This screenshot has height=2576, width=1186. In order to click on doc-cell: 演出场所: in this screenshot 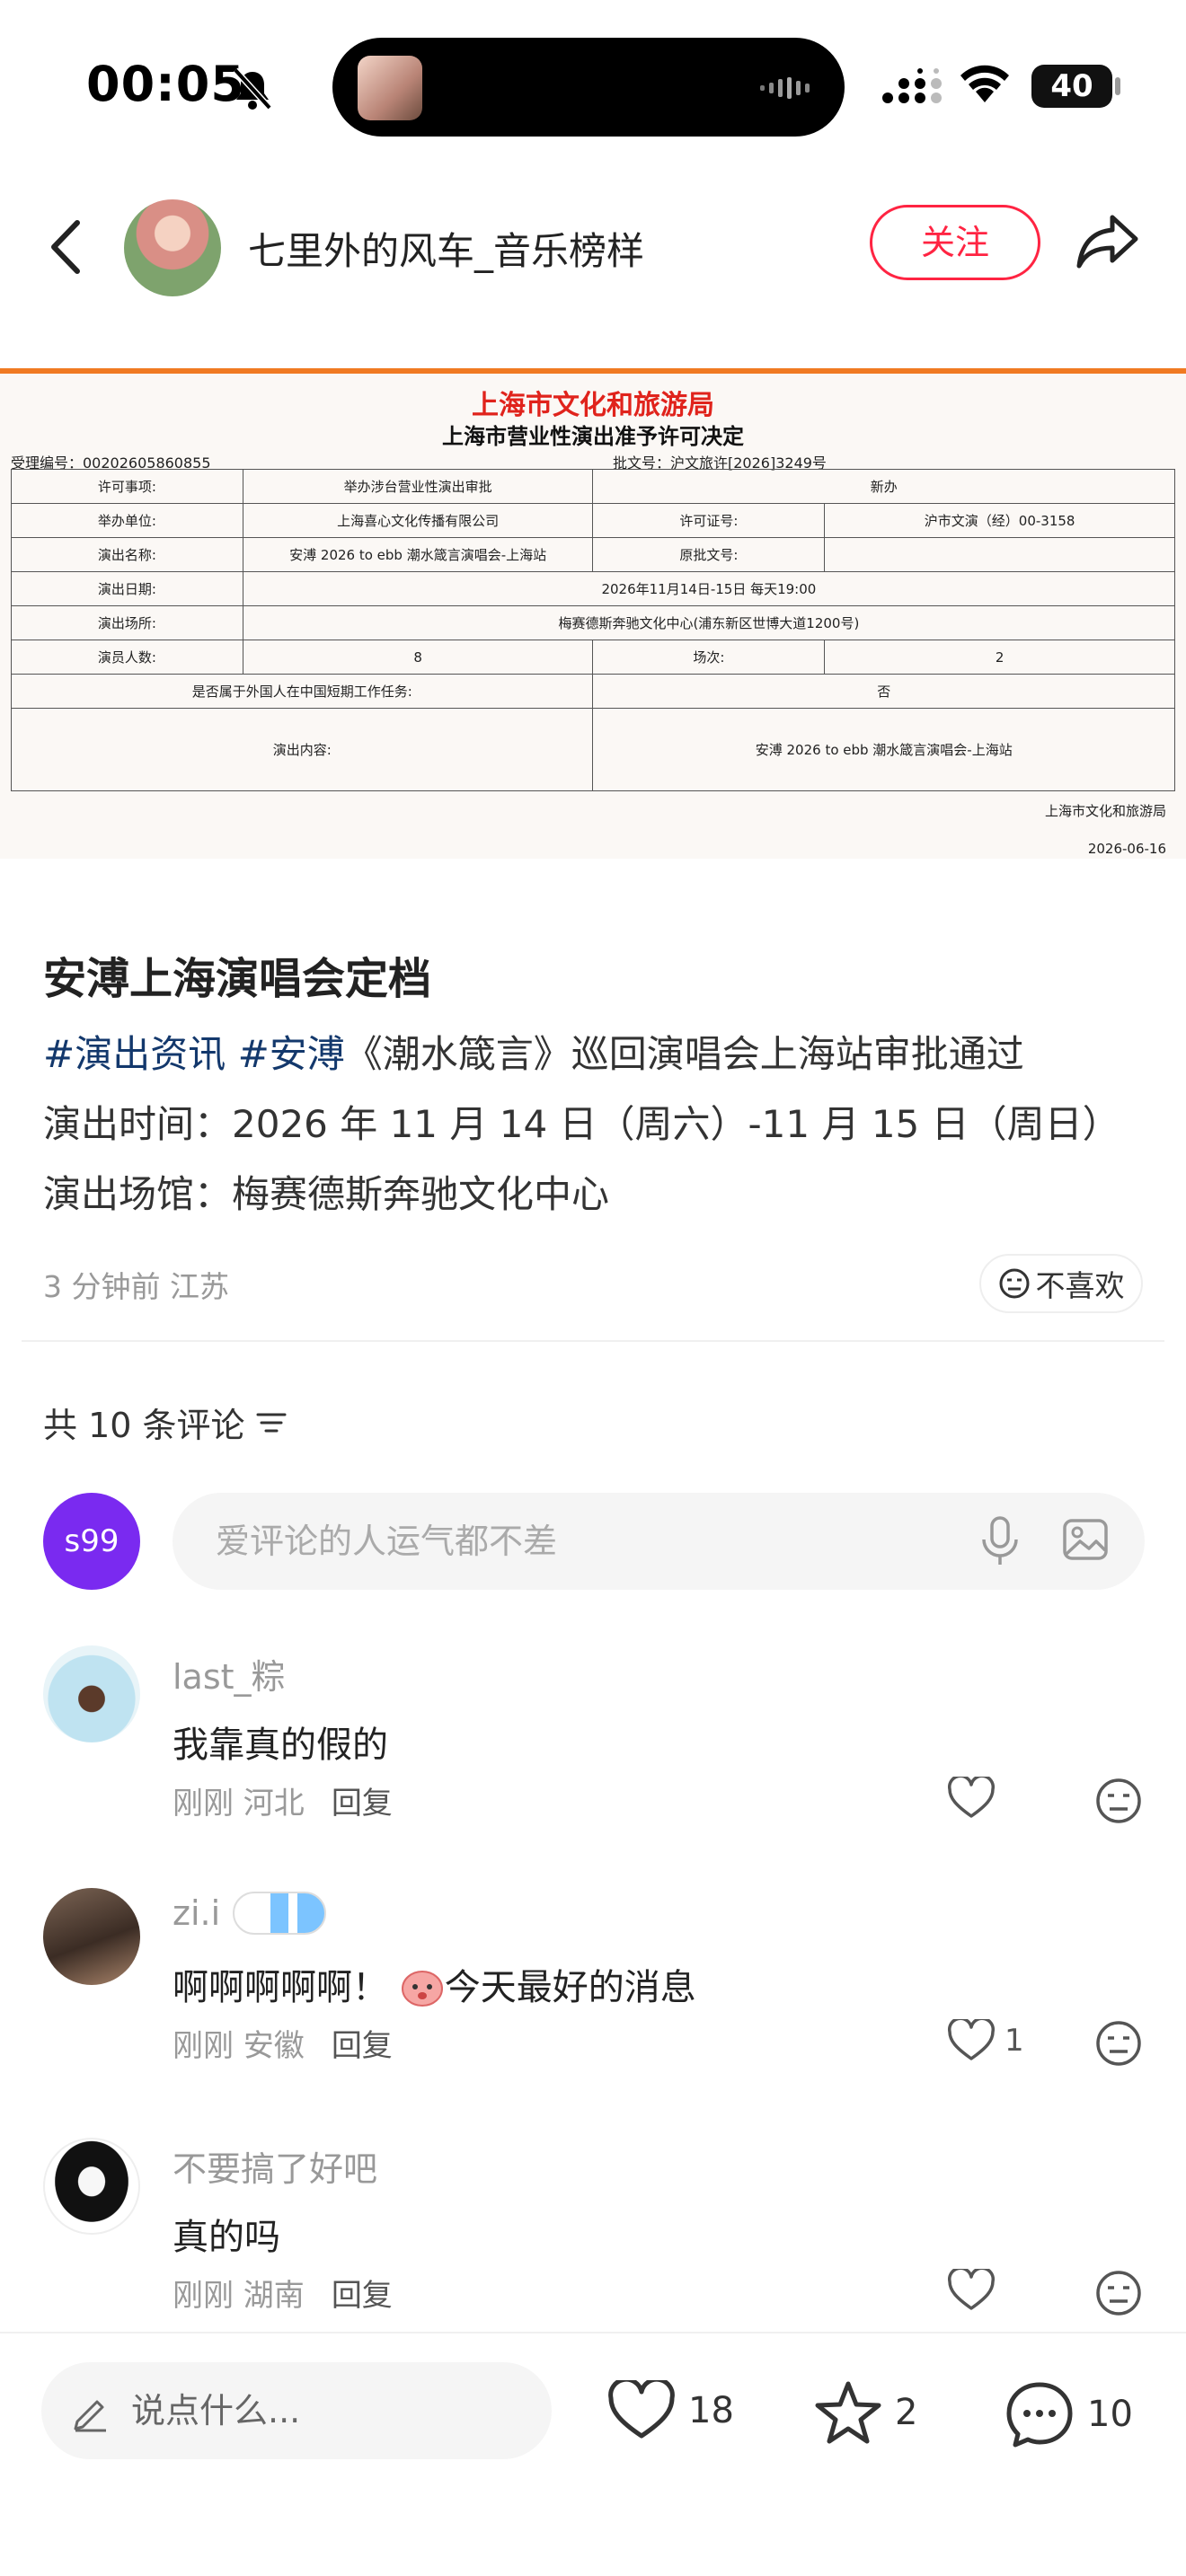, I will do `click(127, 622)`.